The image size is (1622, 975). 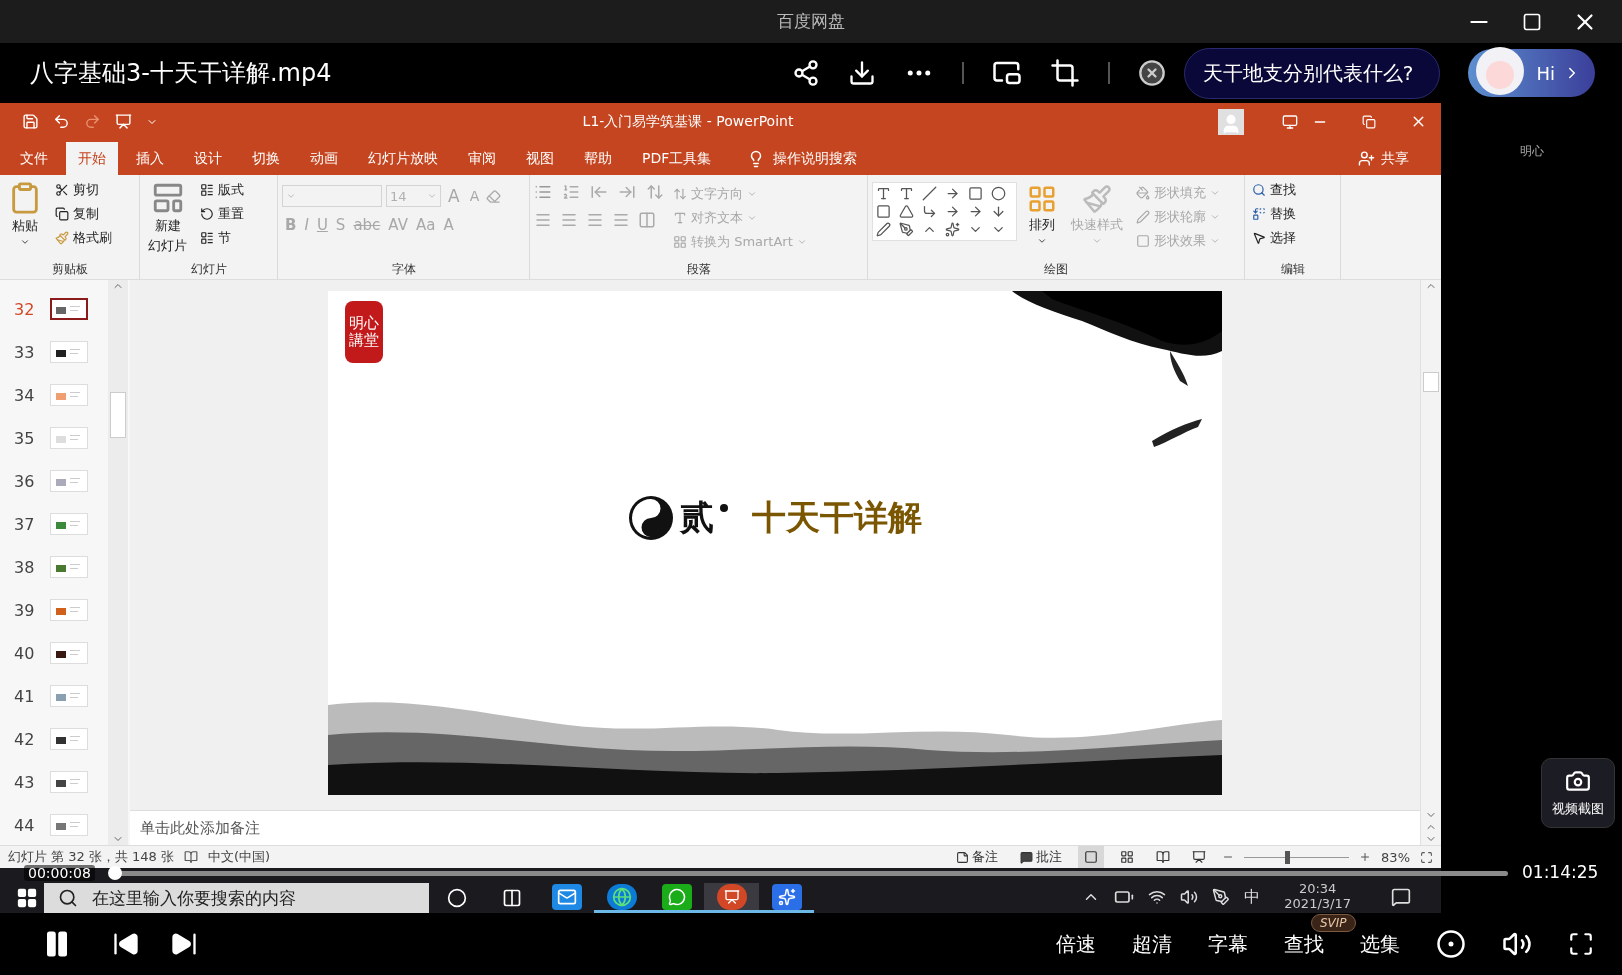 What do you see at coordinates (963, 857) in the screenshot?
I see `note-icon` at bounding box center [963, 857].